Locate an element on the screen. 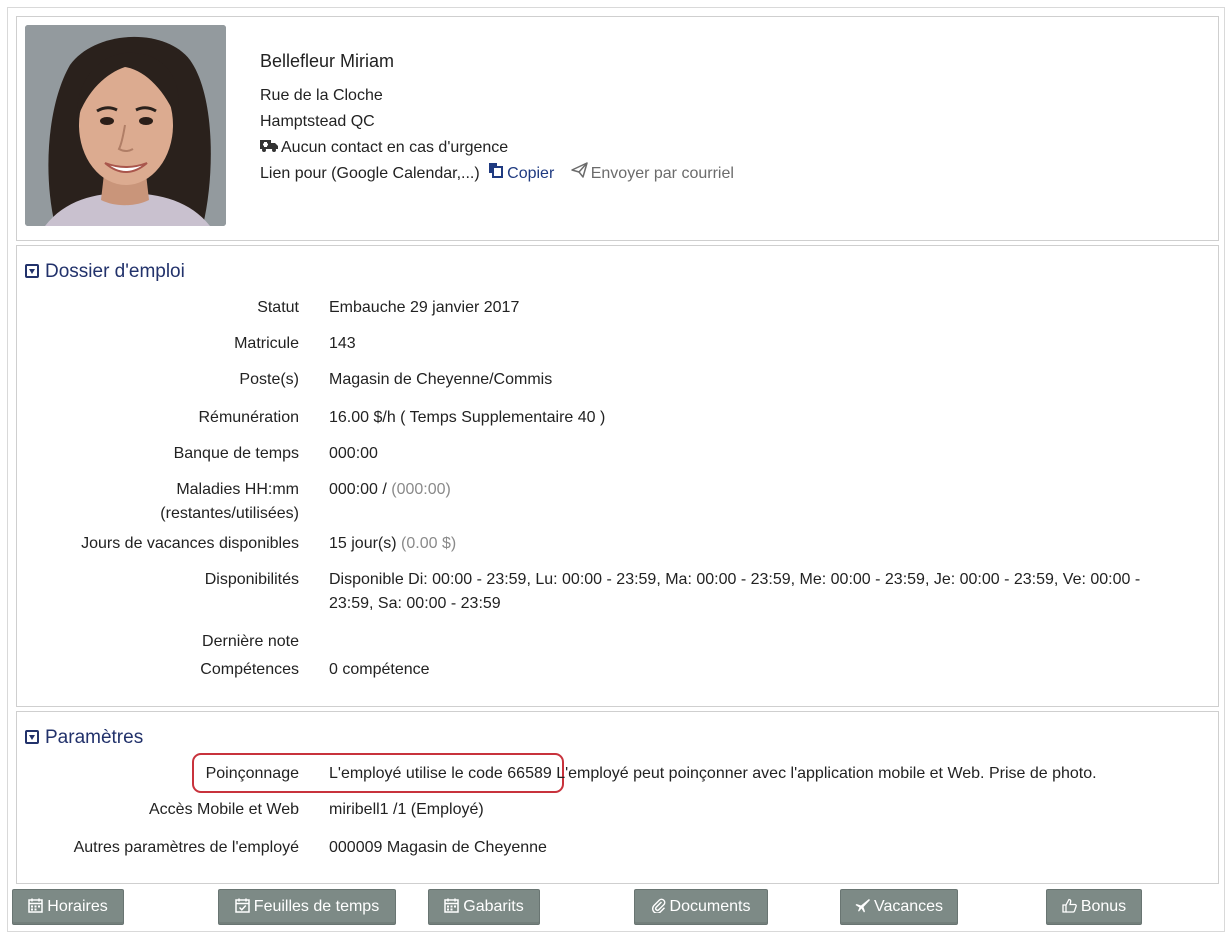 This screenshot has height=942, width=1232. copy-link-label: Copier is located at coordinates (531, 174).